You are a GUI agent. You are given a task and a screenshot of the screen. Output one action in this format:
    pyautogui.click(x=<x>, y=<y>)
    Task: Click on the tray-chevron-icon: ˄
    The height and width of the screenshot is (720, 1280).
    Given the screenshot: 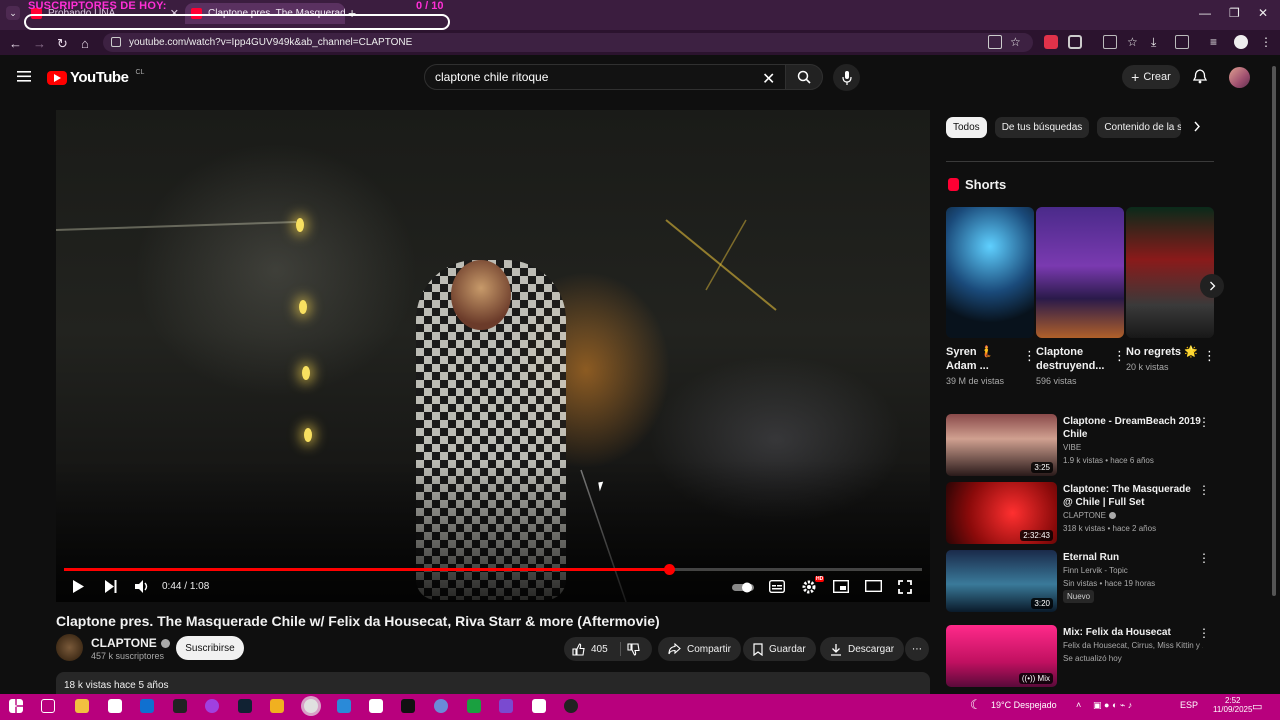 What is the action you would take?
    pyautogui.click(x=1078, y=705)
    